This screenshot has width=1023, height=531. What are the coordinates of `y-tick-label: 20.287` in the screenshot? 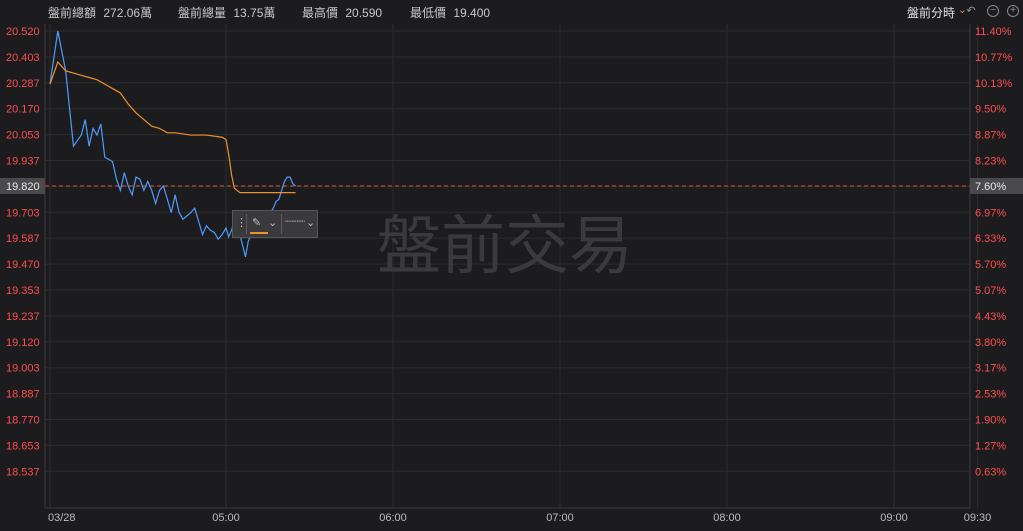 It's located at (23, 84).